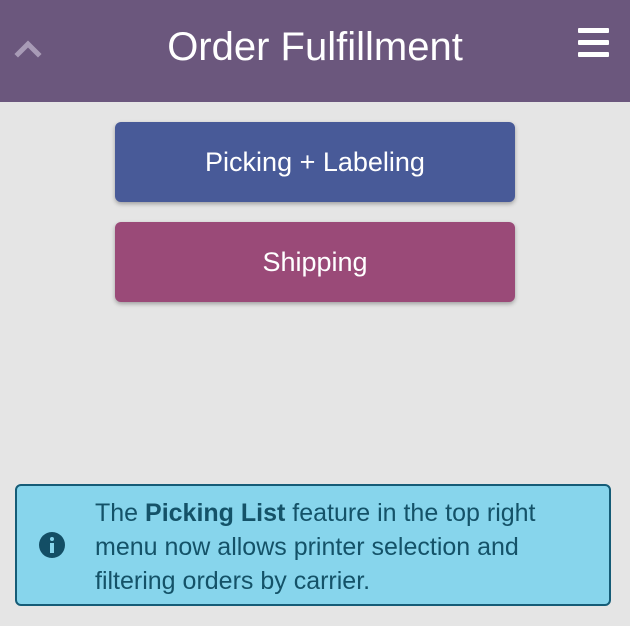  I want to click on notice-text-before: The, so click(120, 513).